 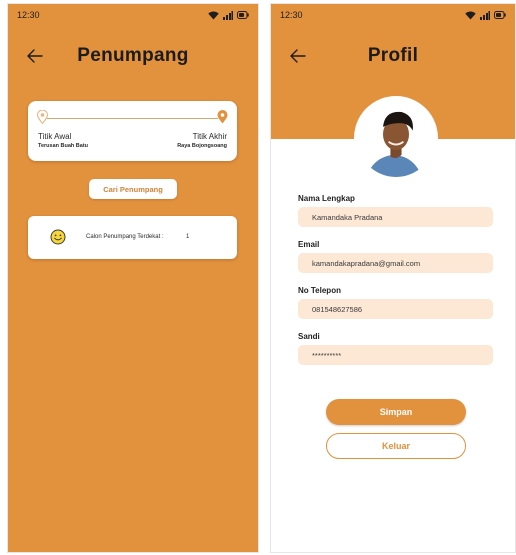 What do you see at coordinates (326, 198) in the screenshot?
I see `full-name-label: Nama Lengkap` at bounding box center [326, 198].